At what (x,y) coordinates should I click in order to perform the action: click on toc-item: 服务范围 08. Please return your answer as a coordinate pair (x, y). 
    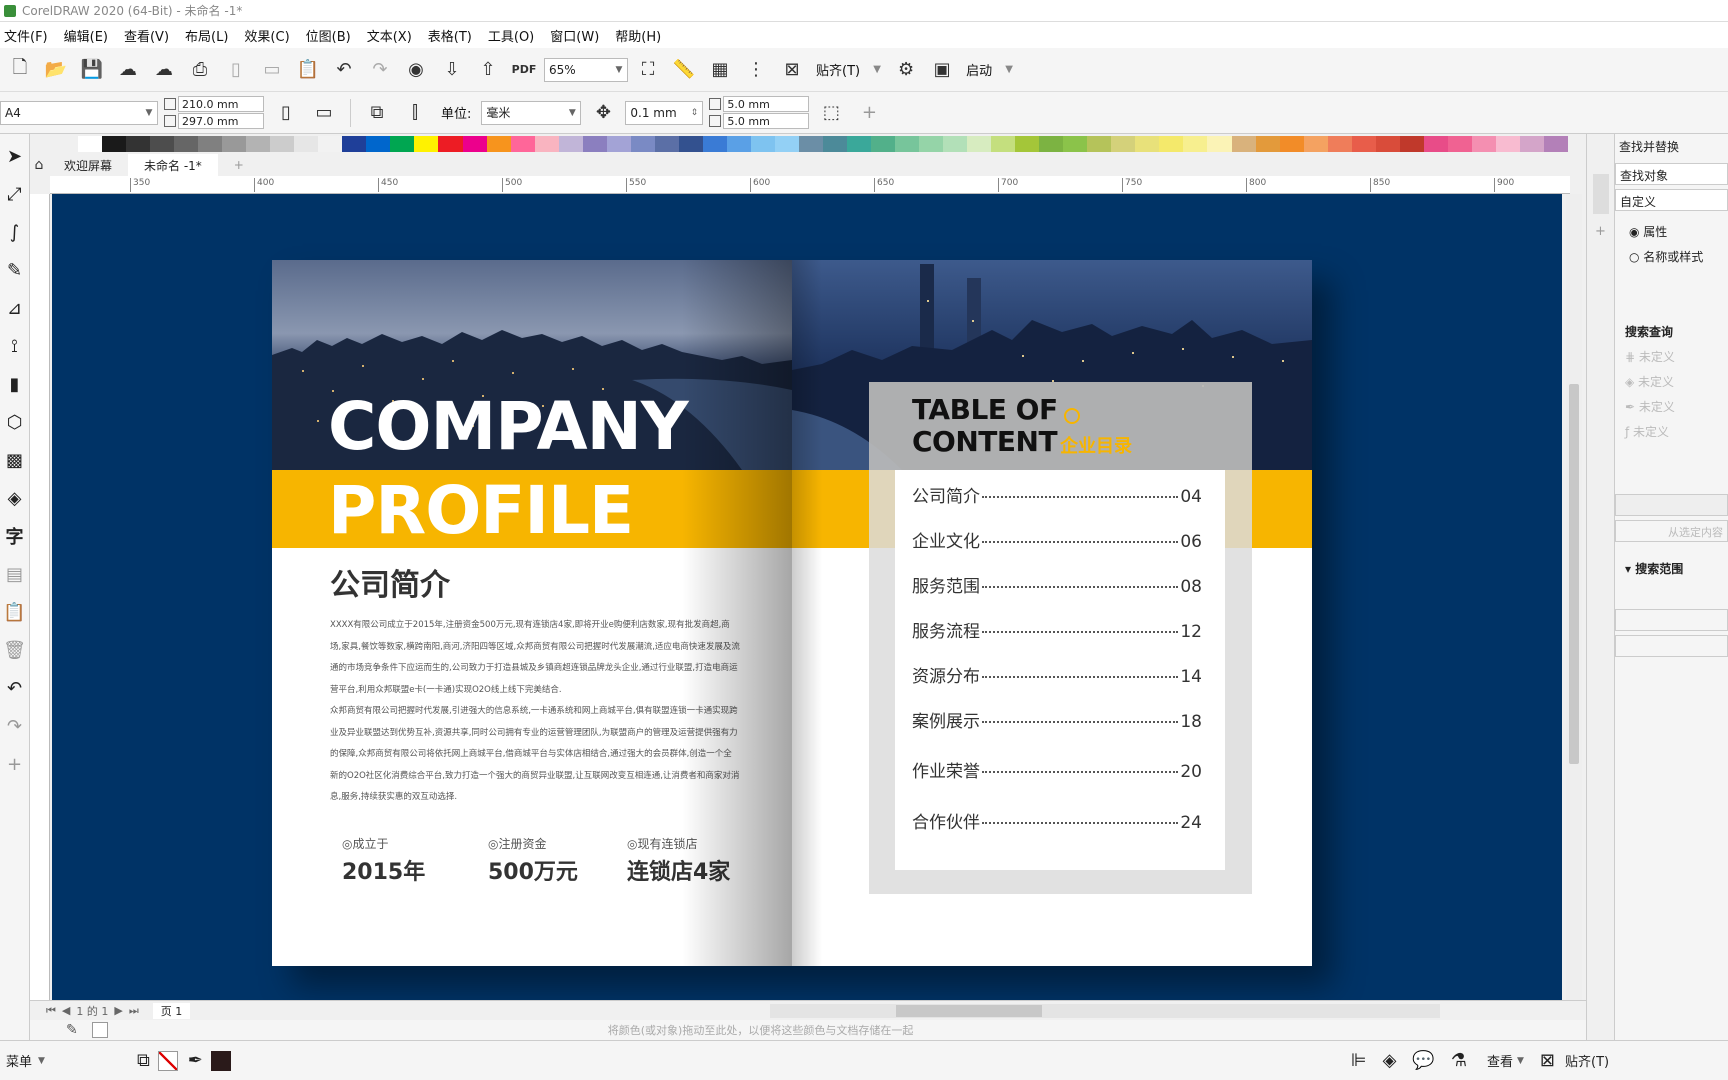
    Looking at the image, I should click on (1057, 584).